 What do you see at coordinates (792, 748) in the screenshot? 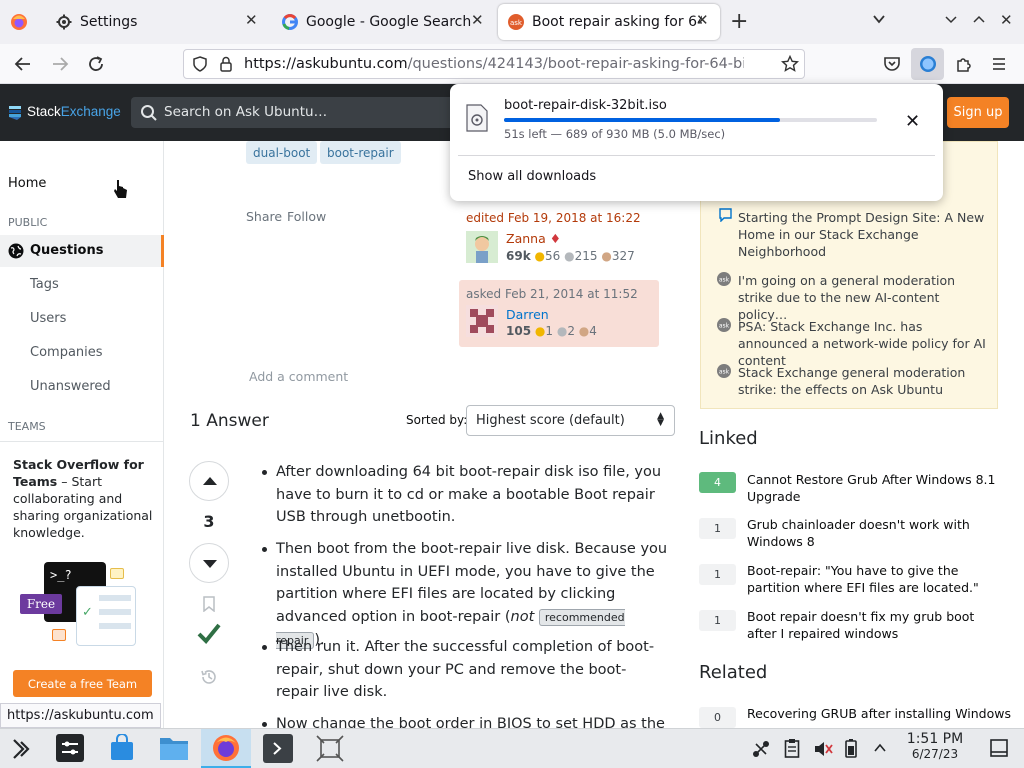
I see `clipboard-icon` at bounding box center [792, 748].